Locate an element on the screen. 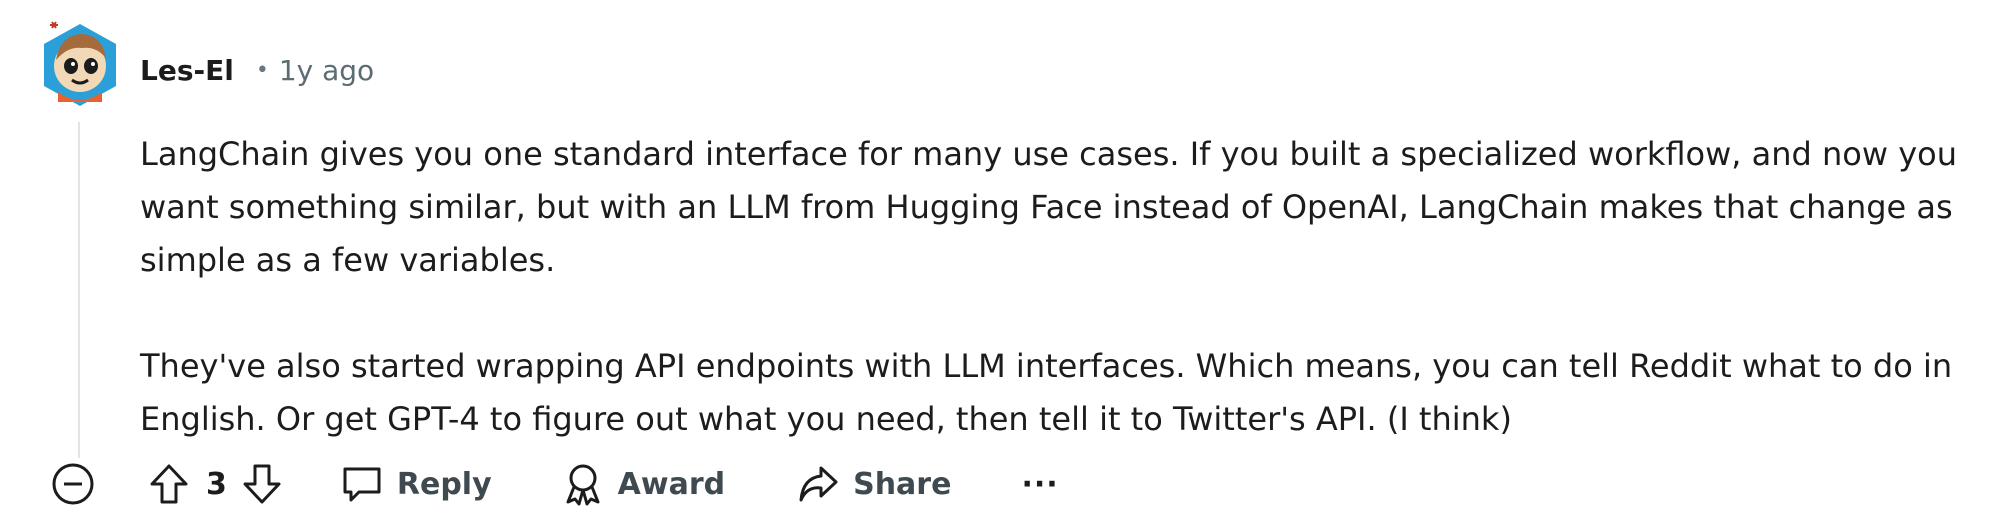 This screenshot has height=514, width=2000. share-label: Share is located at coordinates (902, 484).